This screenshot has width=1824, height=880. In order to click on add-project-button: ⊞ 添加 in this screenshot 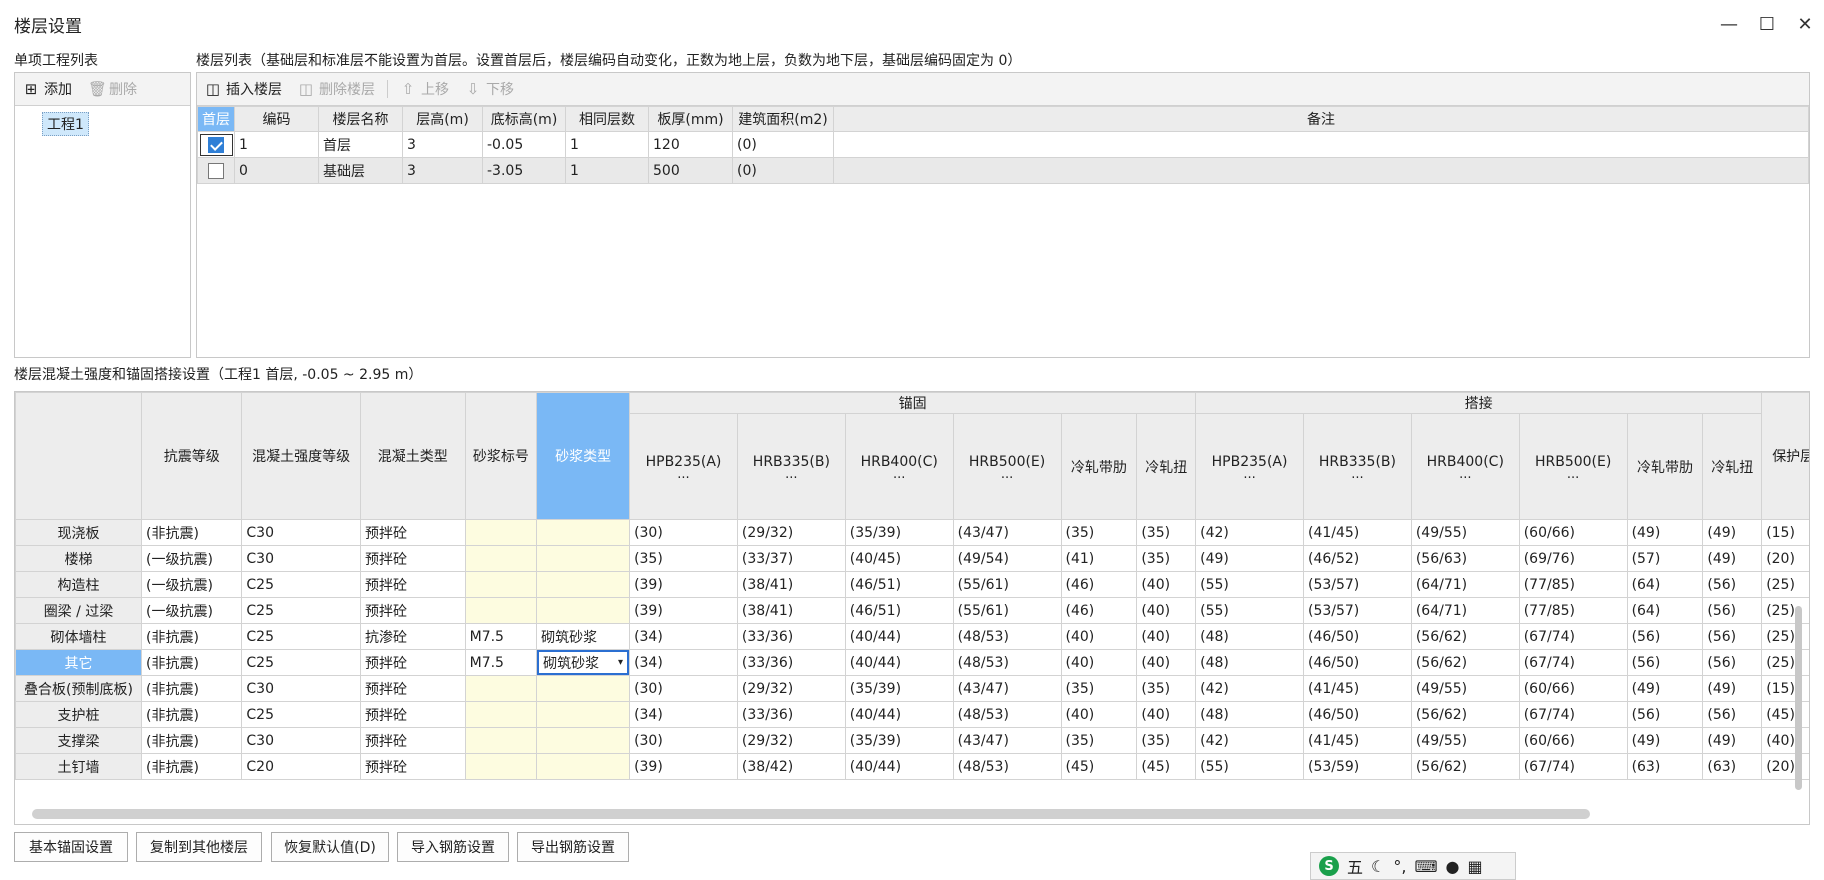, I will do `click(47, 89)`.